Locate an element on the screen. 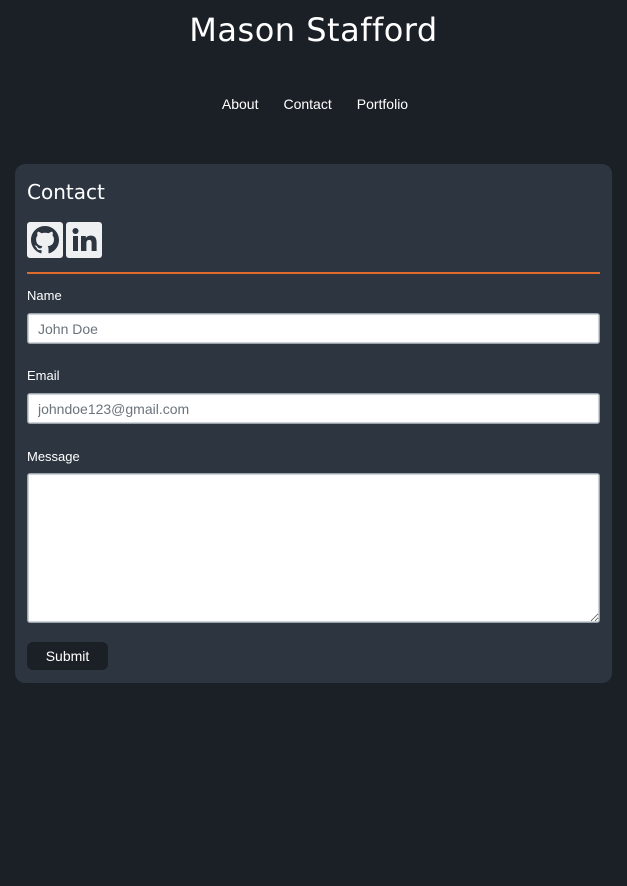 This screenshot has width=627, height=886. github-link is located at coordinates (45, 240).